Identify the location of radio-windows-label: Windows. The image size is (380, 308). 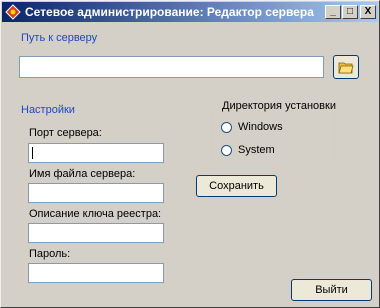
(260, 127).